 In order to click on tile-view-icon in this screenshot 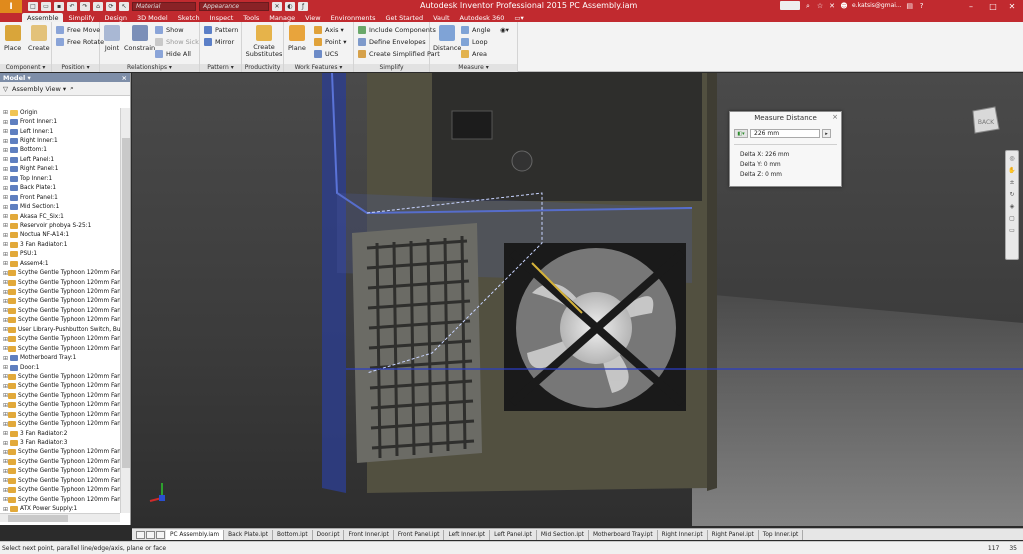, I will do `click(140, 534)`.